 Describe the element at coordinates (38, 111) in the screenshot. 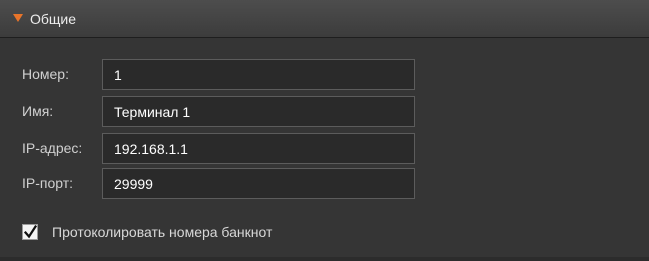

I see `name-label: Имя:` at that location.